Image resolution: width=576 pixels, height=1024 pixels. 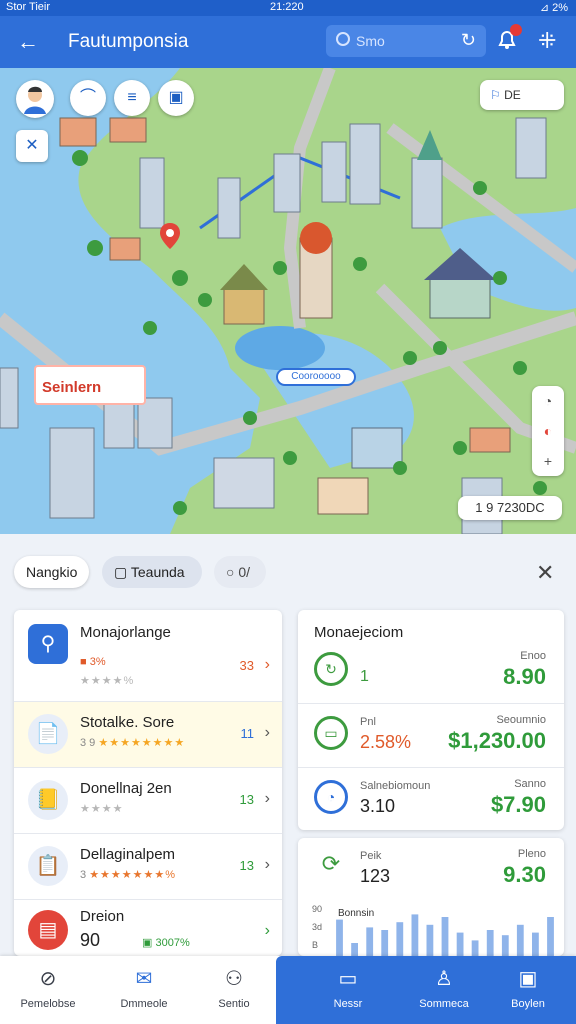 I want to click on list-item-meta: ■ 3%, so click(x=93, y=662).